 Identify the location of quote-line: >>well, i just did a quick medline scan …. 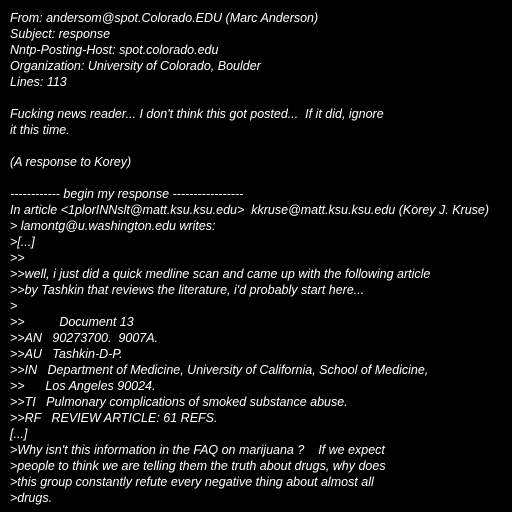
(220, 274).